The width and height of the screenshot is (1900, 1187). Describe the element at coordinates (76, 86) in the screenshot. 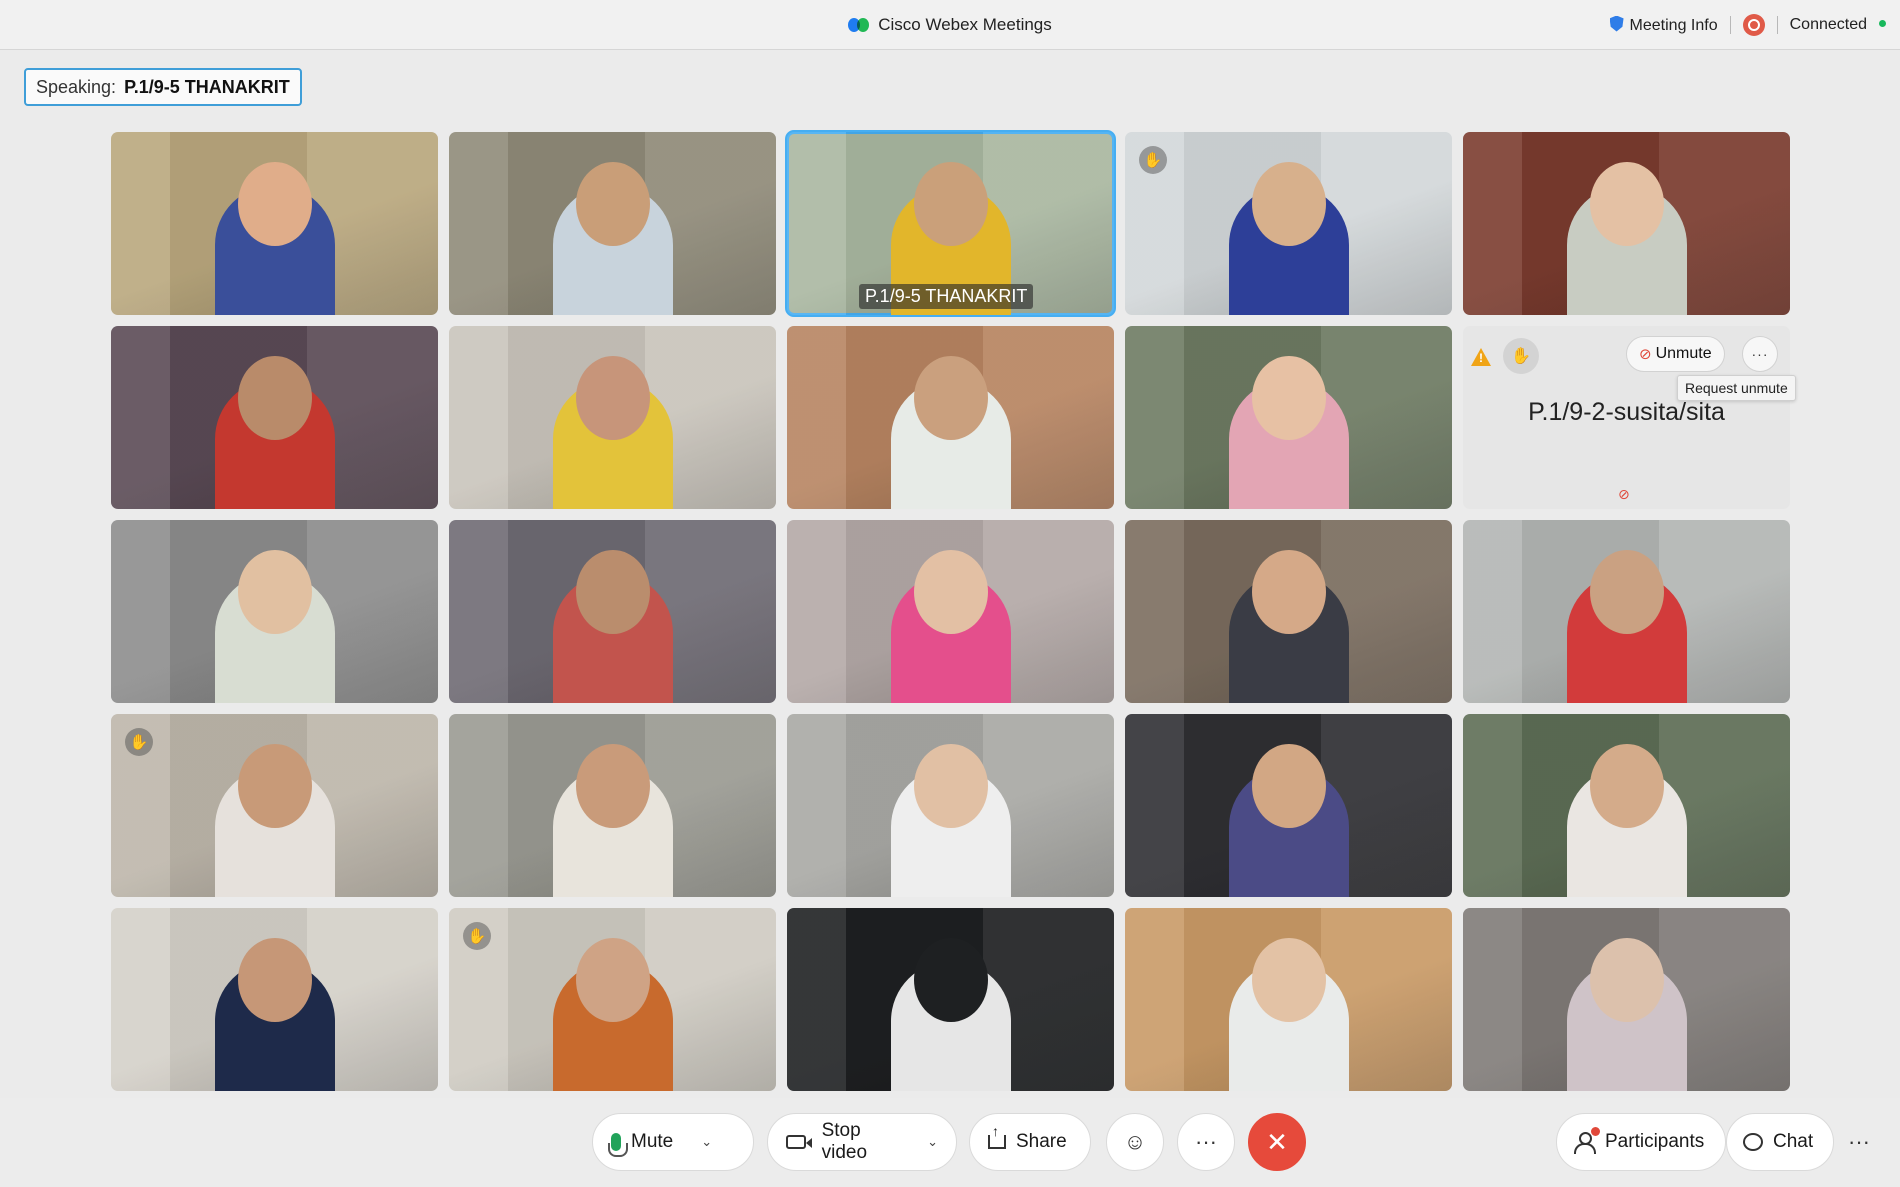

I see `speaking-label: Speaking:` at that location.